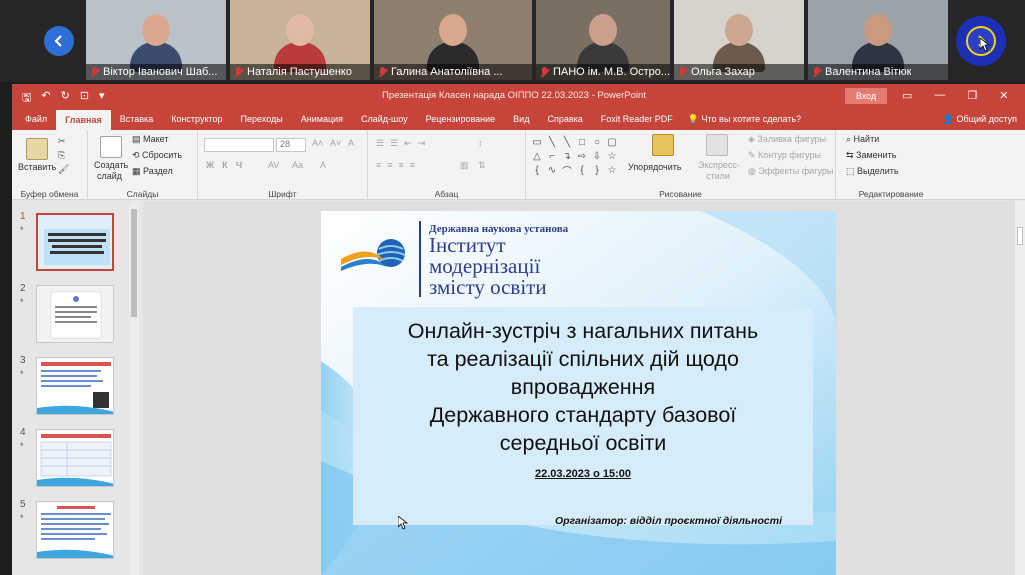  What do you see at coordinates (299, 72) in the screenshot?
I see `participant-name: Наталія Пастушенко` at bounding box center [299, 72].